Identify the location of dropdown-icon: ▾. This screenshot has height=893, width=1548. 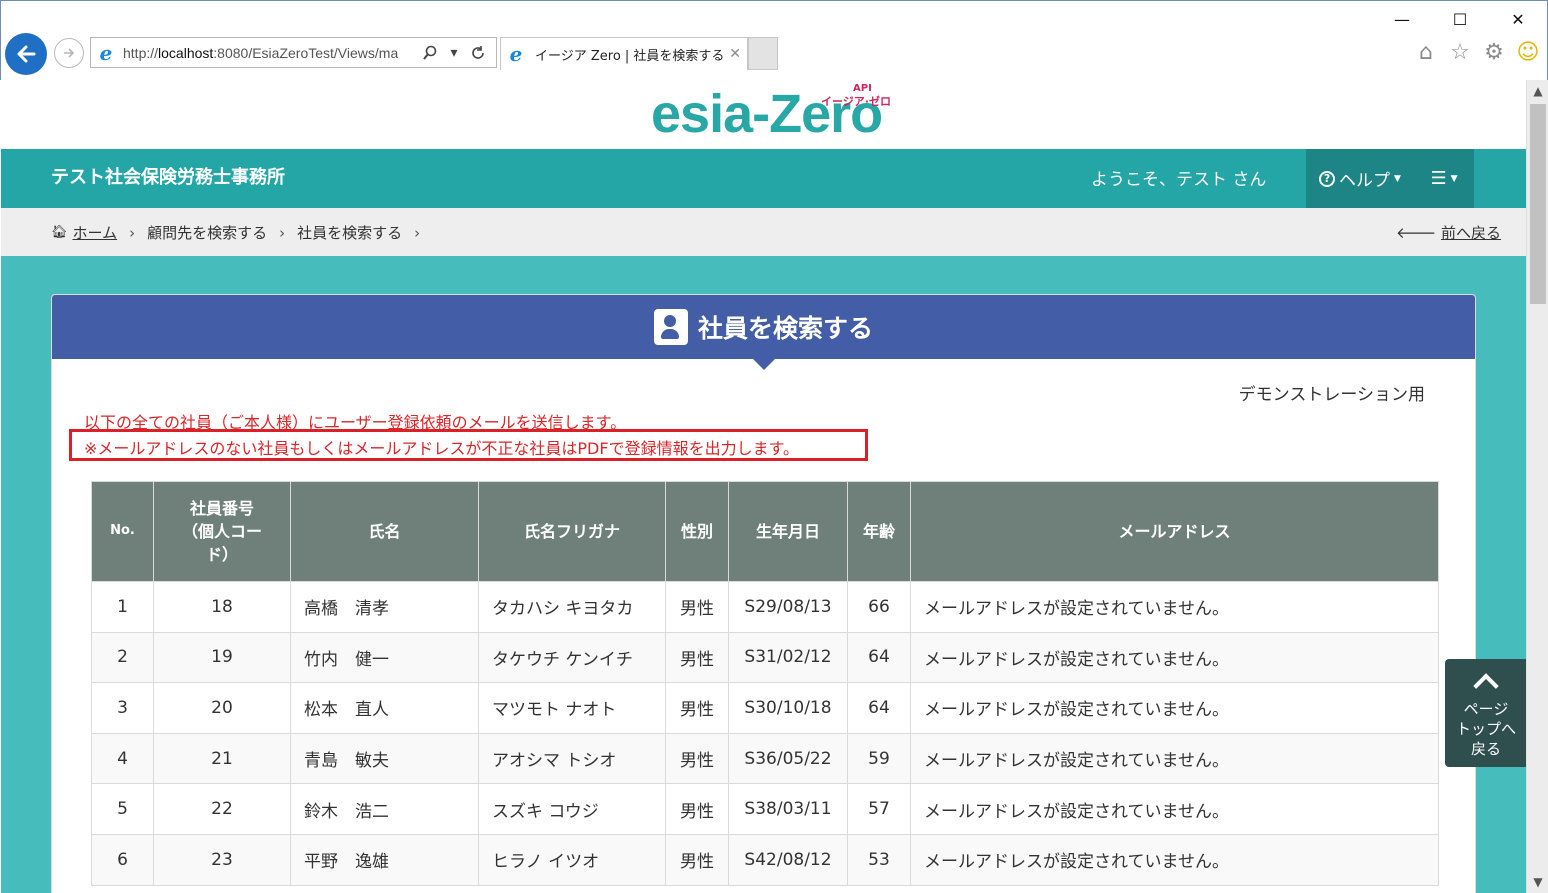
(454, 53).